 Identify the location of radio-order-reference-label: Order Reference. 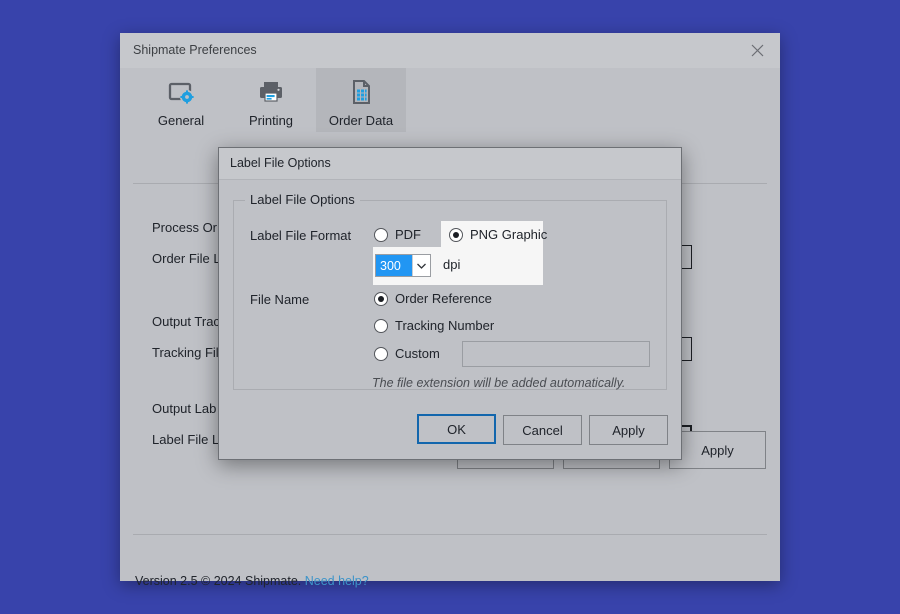
(443, 298).